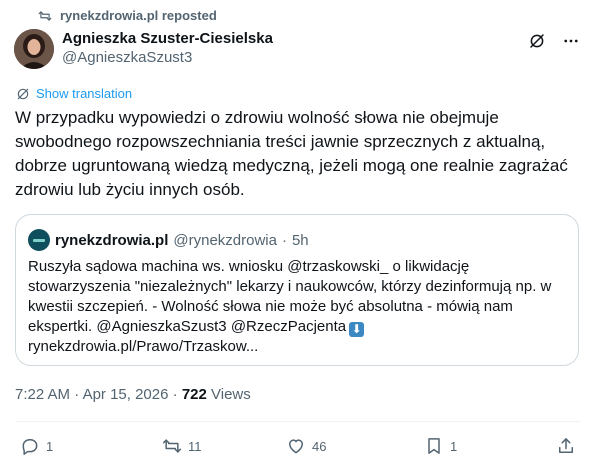 The width and height of the screenshot is (596, 470). I want to click on quoted-author-name: rynekzdrowia.pl, so click(111, 240).